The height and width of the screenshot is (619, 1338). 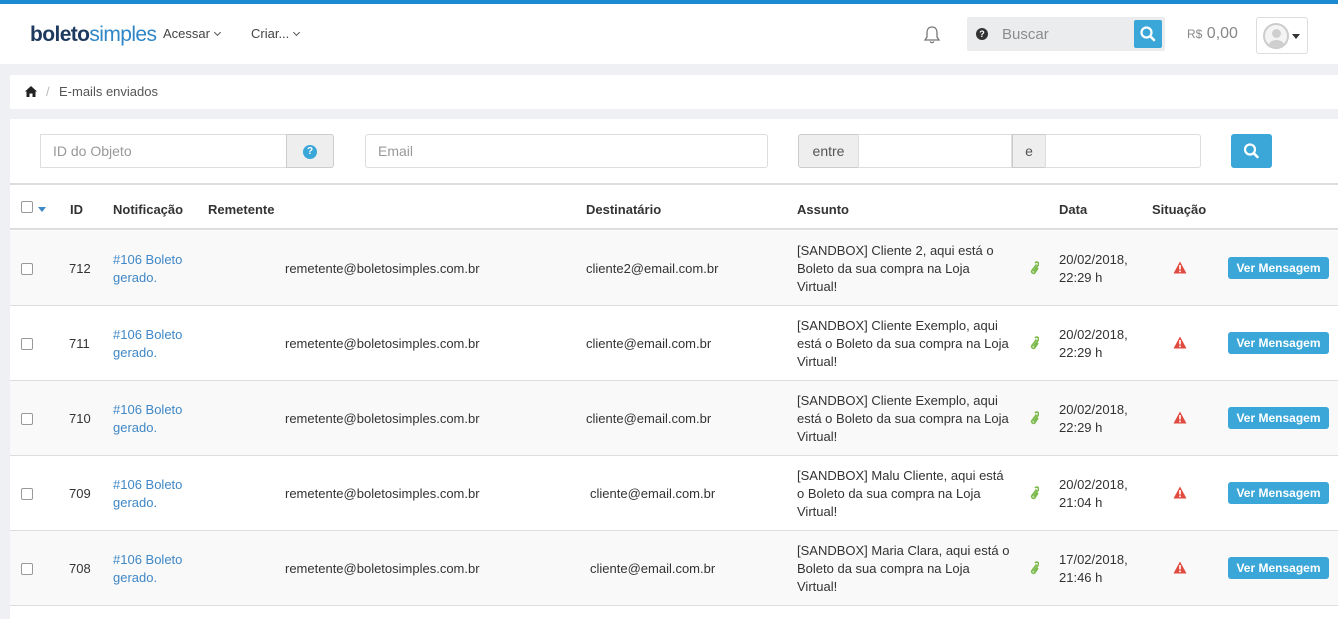 What do you see at coordinates (108, 91) in the screenshot?
I see `breadcrumb-current: E-mails enviados` at bounding box center [108, 91].